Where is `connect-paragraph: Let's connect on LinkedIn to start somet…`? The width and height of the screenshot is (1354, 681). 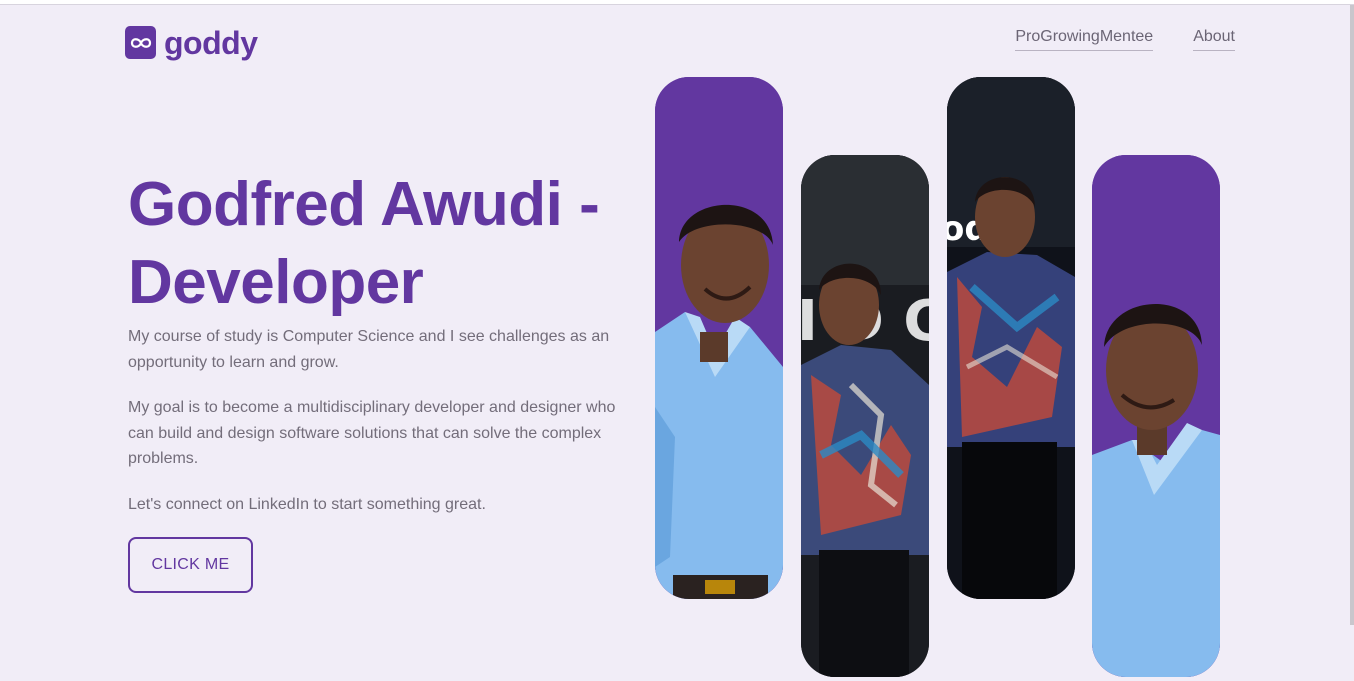 connect-paragraph: Let's connect on LinkedIn to start somet… is located at coordinates (307, 504).